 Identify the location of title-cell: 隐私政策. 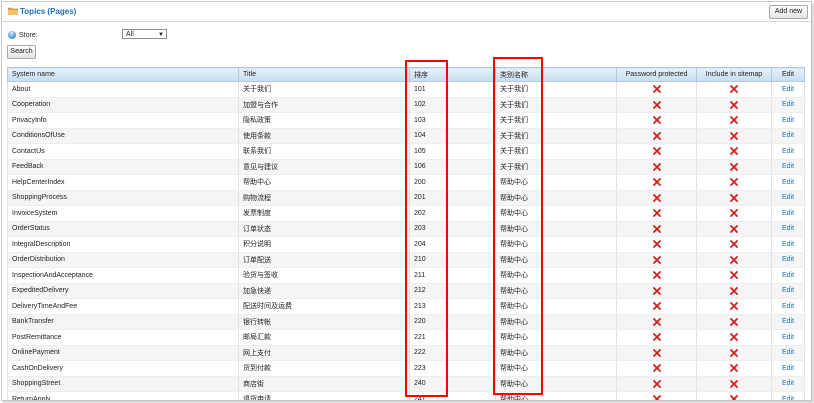
(324, 120).